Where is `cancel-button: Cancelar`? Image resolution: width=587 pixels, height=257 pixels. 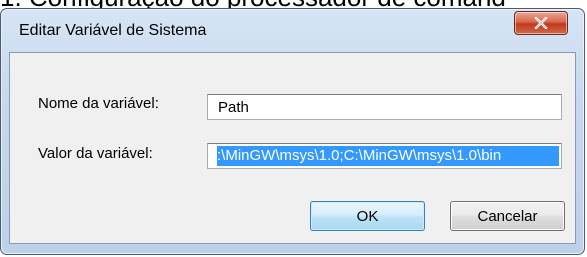 cancel-button: Cancelar is located at coordinates (507, 216).